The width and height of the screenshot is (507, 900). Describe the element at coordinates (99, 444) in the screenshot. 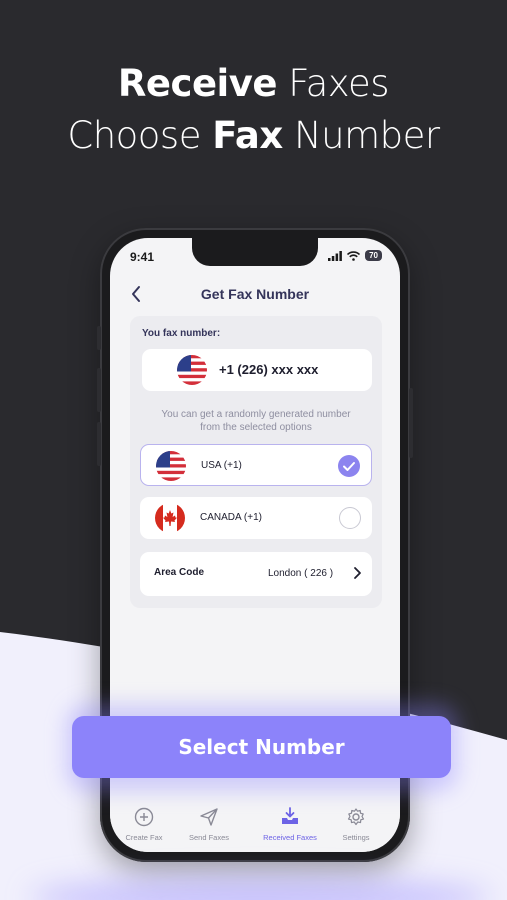

I see `phone-volume-down` at that location.